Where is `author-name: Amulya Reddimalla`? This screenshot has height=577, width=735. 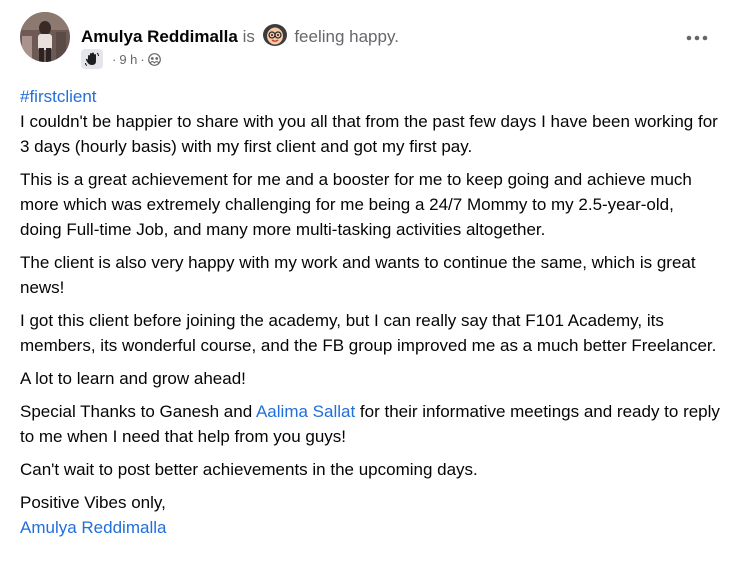
author-name: Amulya Reddimalla is located at coordinates (159, 36).